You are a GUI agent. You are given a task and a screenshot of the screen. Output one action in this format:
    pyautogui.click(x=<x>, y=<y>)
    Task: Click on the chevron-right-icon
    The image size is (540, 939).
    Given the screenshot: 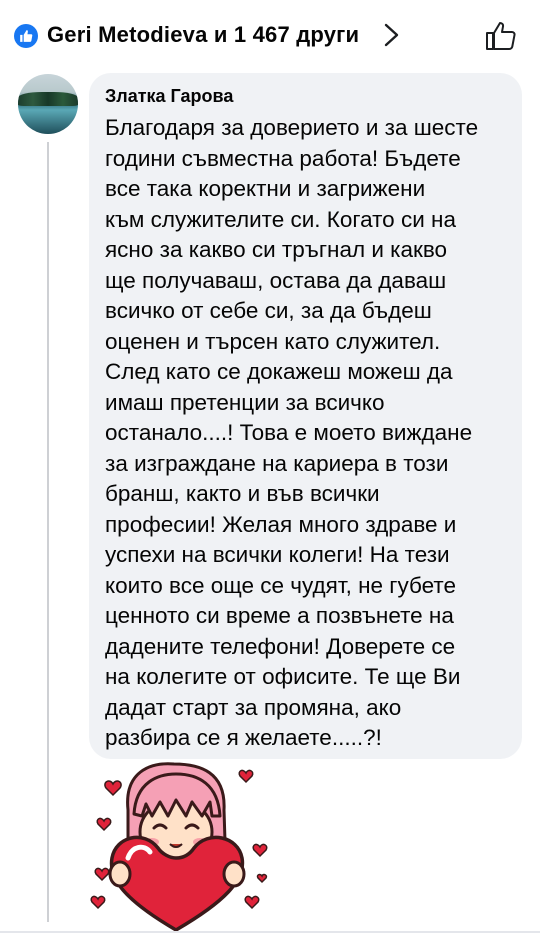 What is the action you would take?
    pyautogui.click(x=392, y=35)
    